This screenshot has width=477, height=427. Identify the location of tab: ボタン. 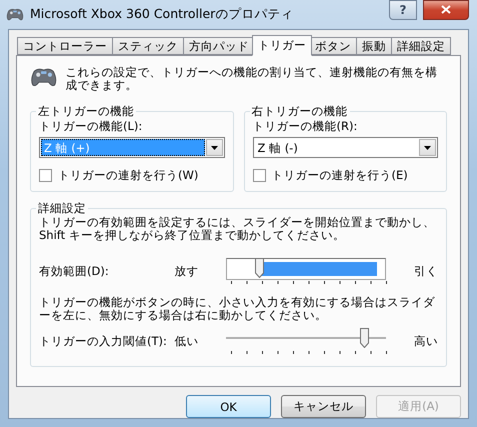
(333, 46).